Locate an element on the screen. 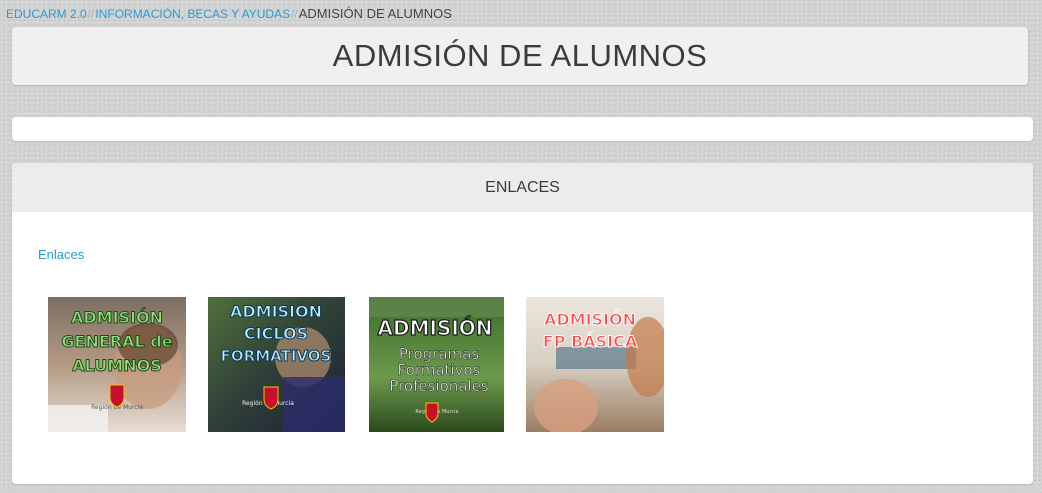  breadcrumb-link-educarm: EDUCARM 2.0 is located at coordinates (46, 14).